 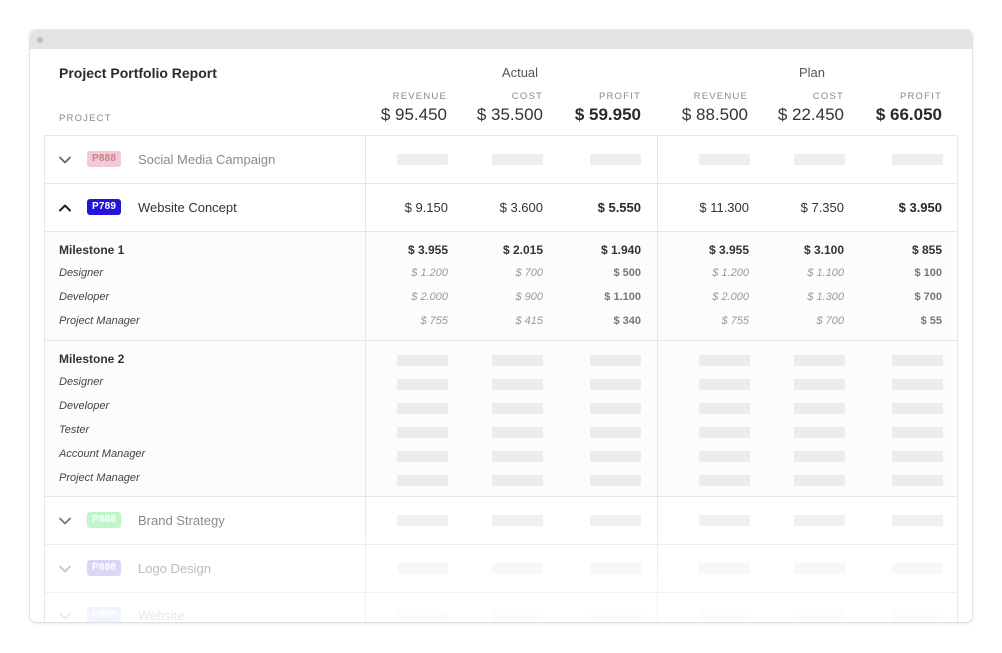 What do you see at coordinates (619, 96) in the screenshot?
I see `column-header-actual-profit: PROFIT` at bounding box center [619, 96].